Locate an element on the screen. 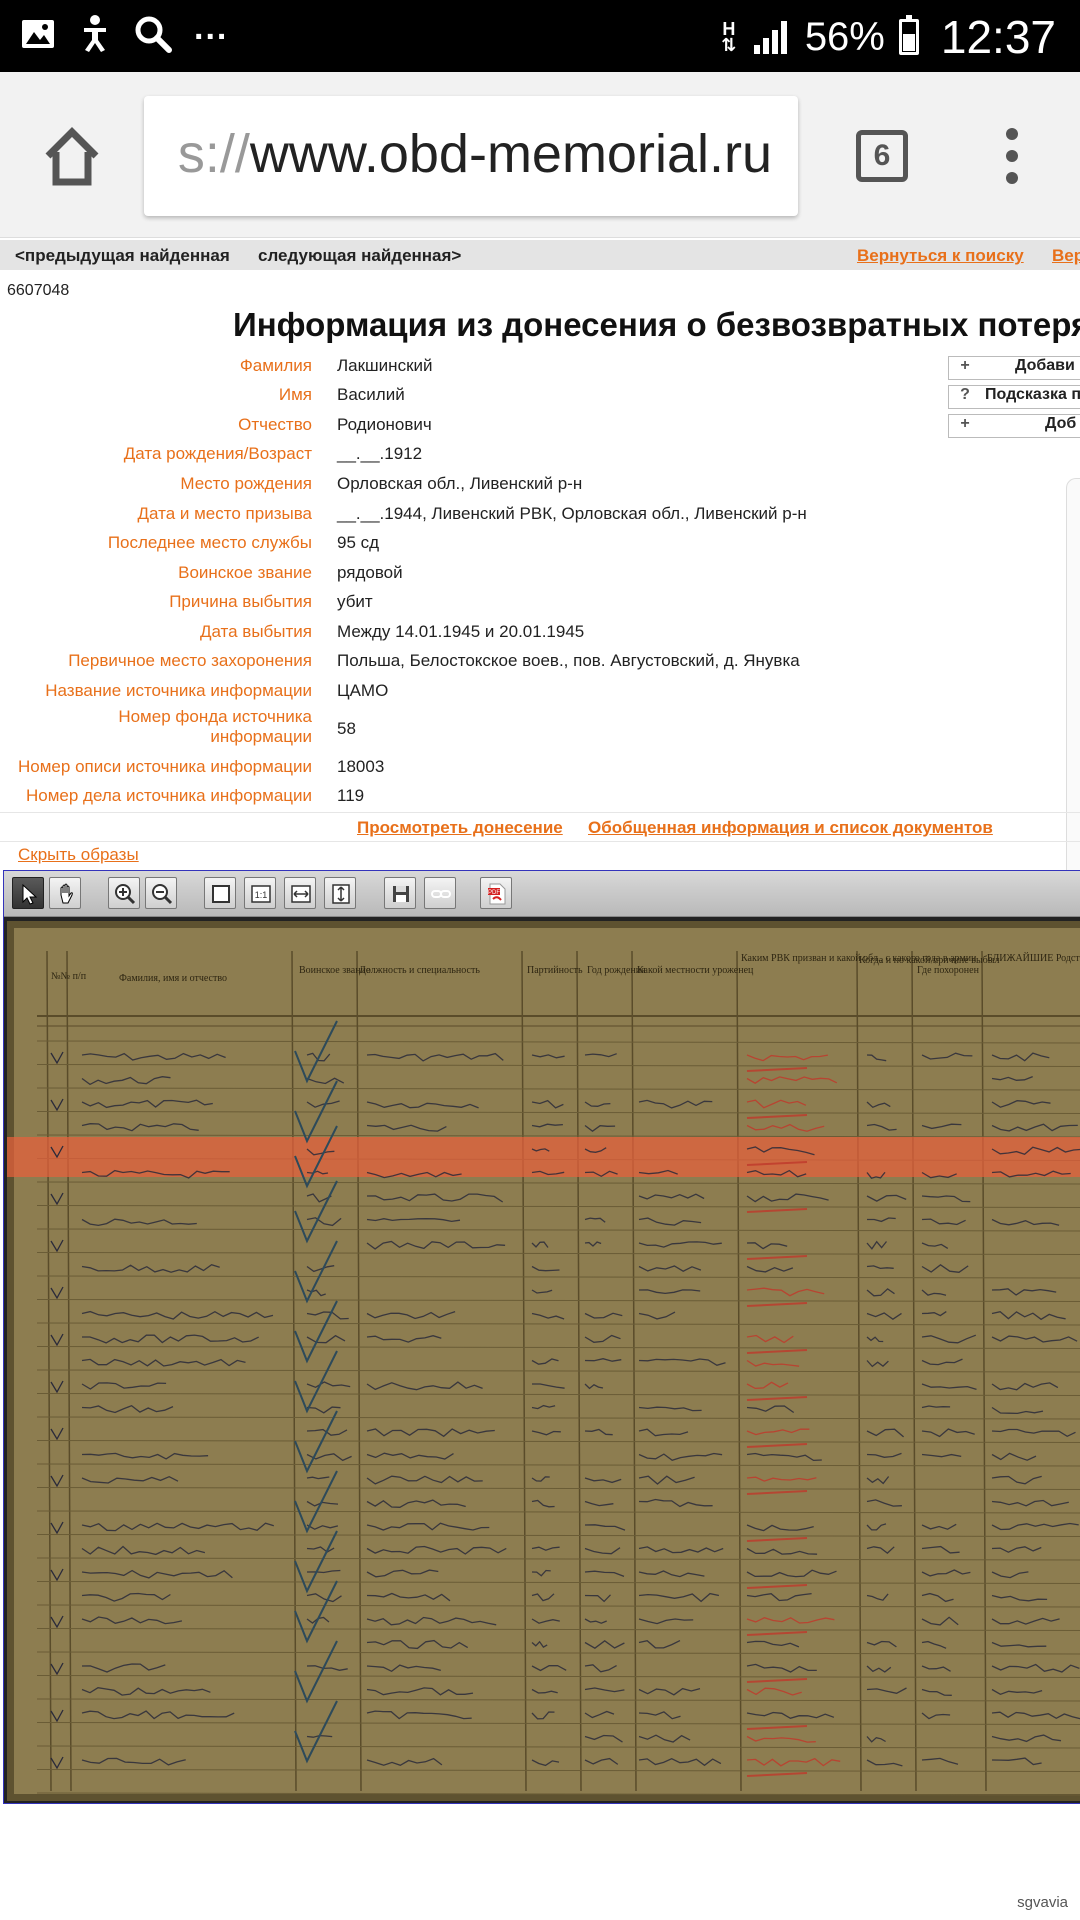 This screenshot has height=1920, width=1080. search-icon is located at coordinates (153, 34).